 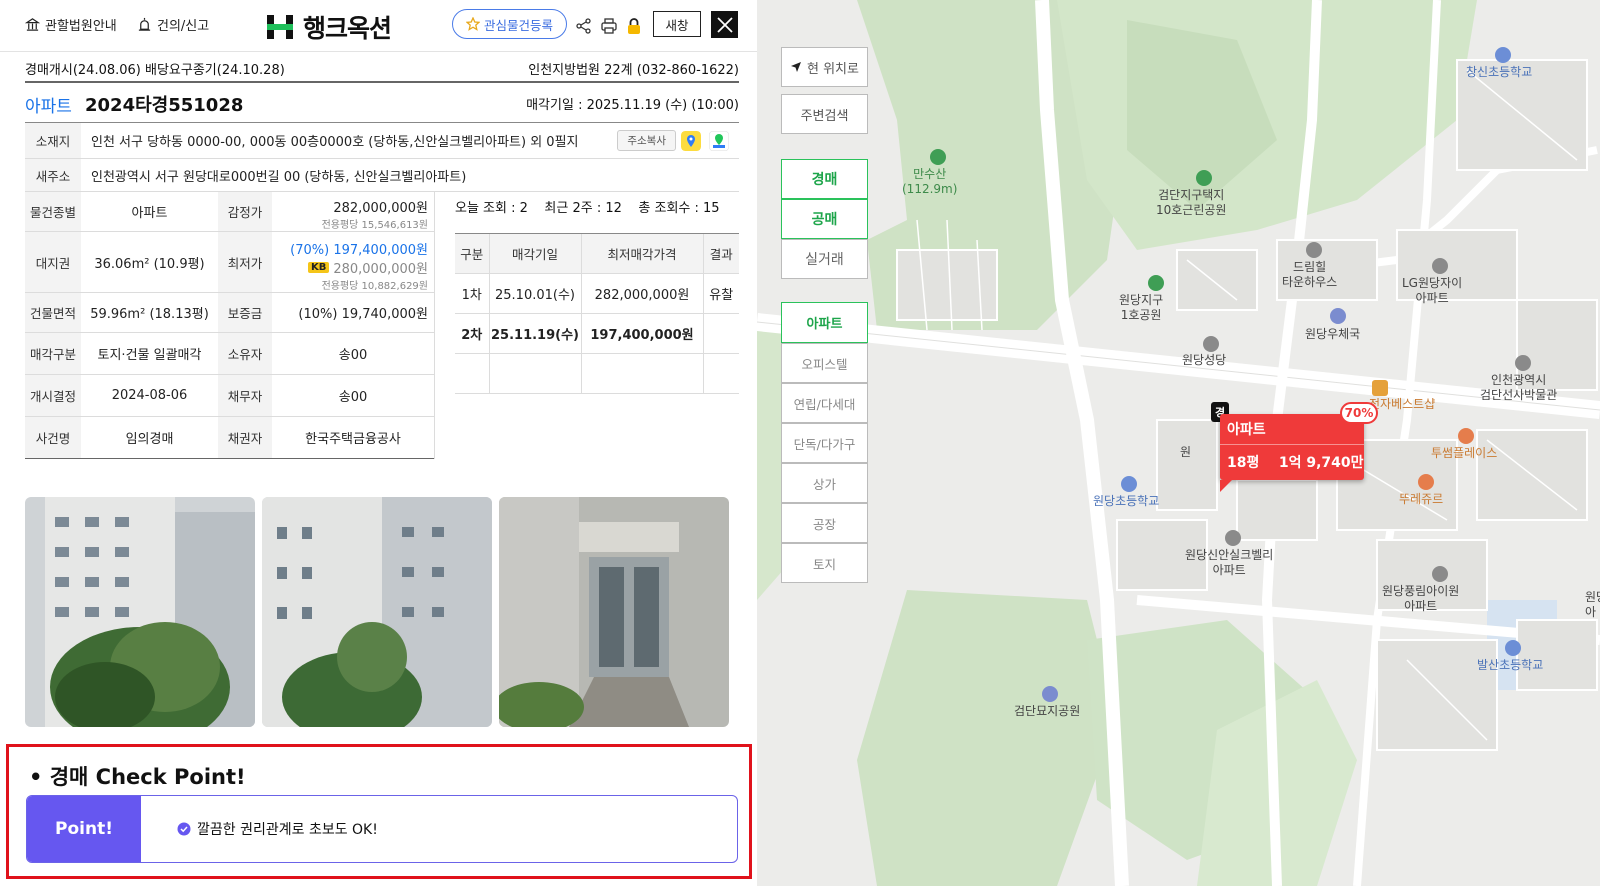 I want to click on creditor-label: 채권자, so click(x=245, y=438).